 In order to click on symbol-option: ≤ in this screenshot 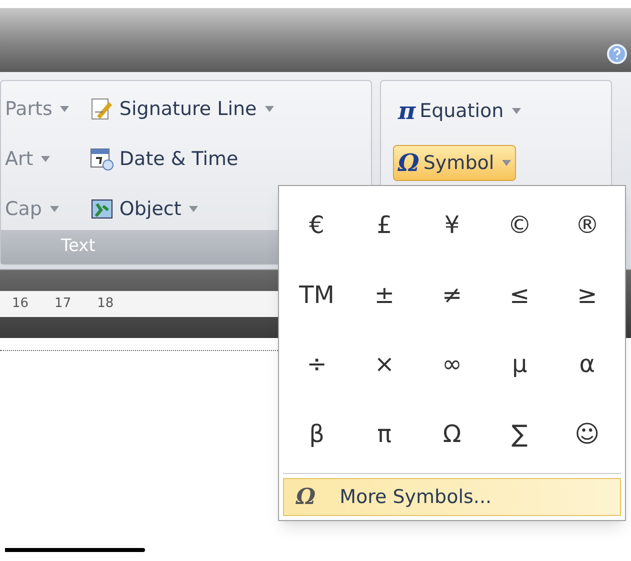, I will do `click(520, 295)`.